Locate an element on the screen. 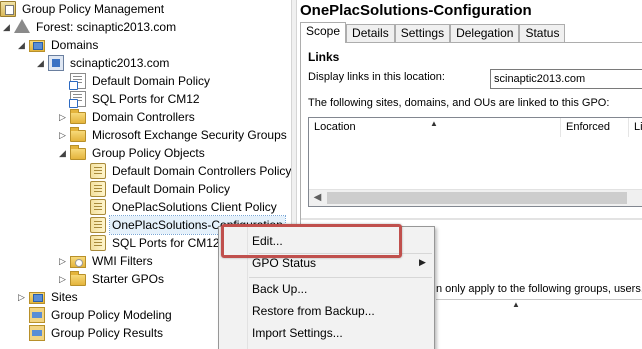 The height and width of the screenshot is (349, 642). scroll-left-icon: ◀ is located at coordinates (317, 198).